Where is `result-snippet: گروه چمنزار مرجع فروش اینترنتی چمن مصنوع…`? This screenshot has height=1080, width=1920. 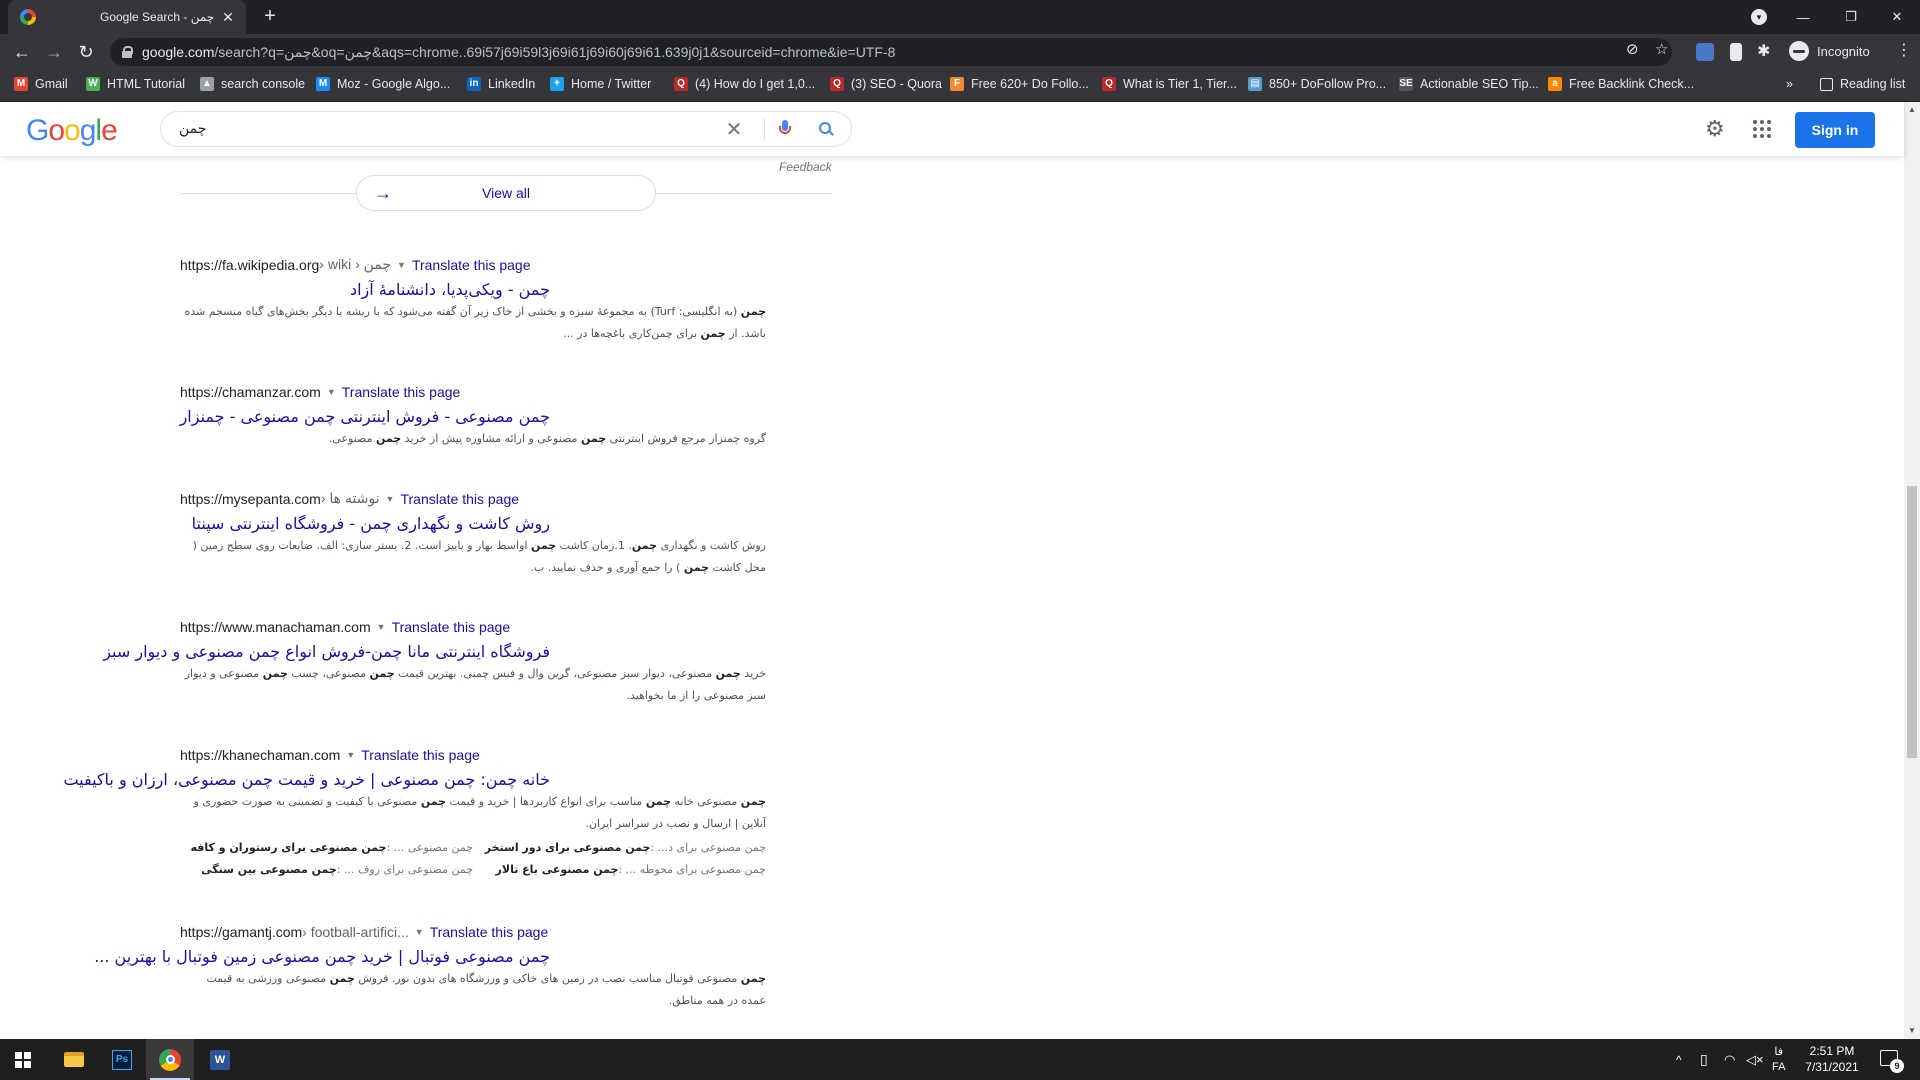
result-snippet: گروه چمنزار مرجع فروش اینترنتی چمن مصنوع… is located at coordinates (547, 438).